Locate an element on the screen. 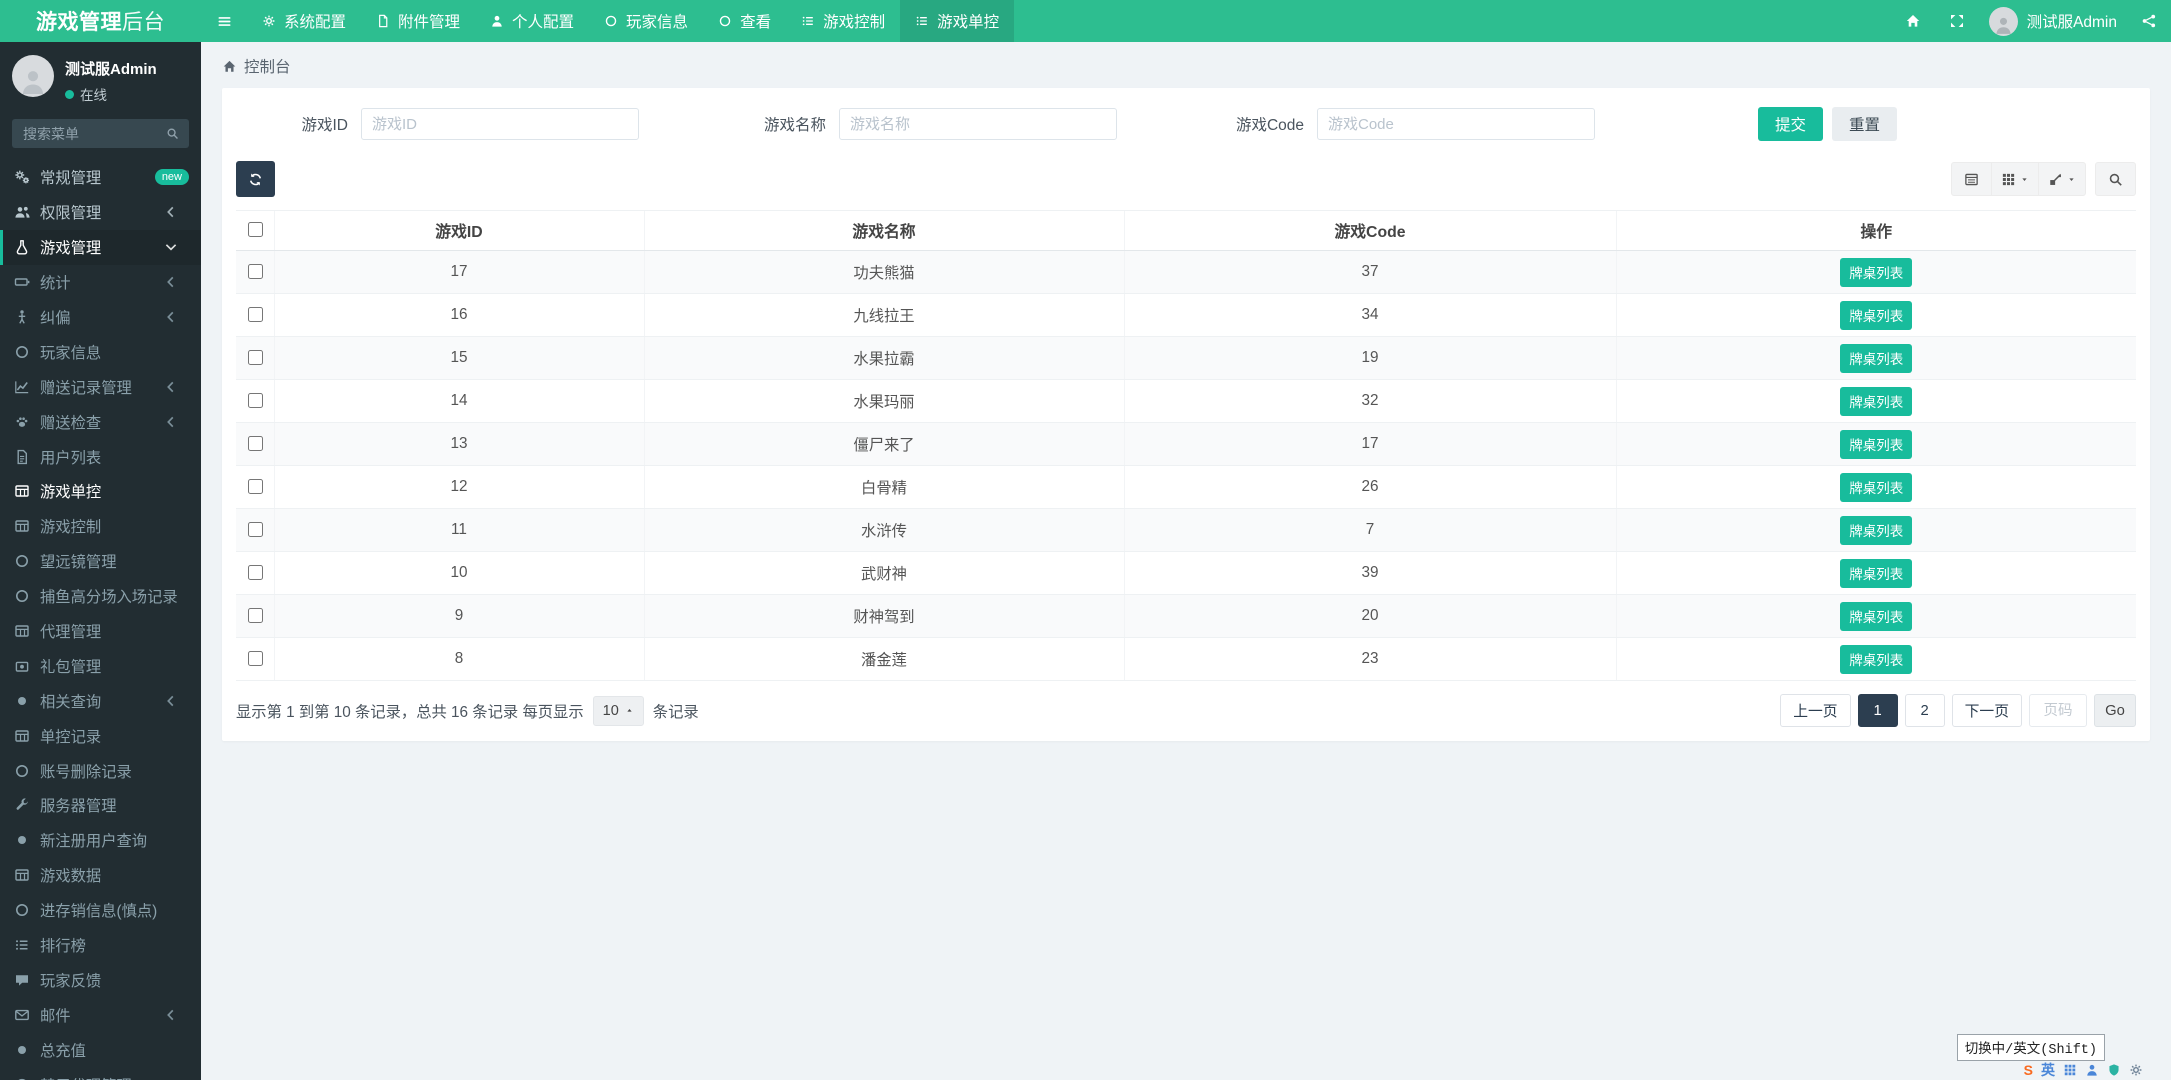 Image resolution: width=2171 pixels, height=1080 pixels. page-button-2: 2 is located at coordinates (1924, 710).